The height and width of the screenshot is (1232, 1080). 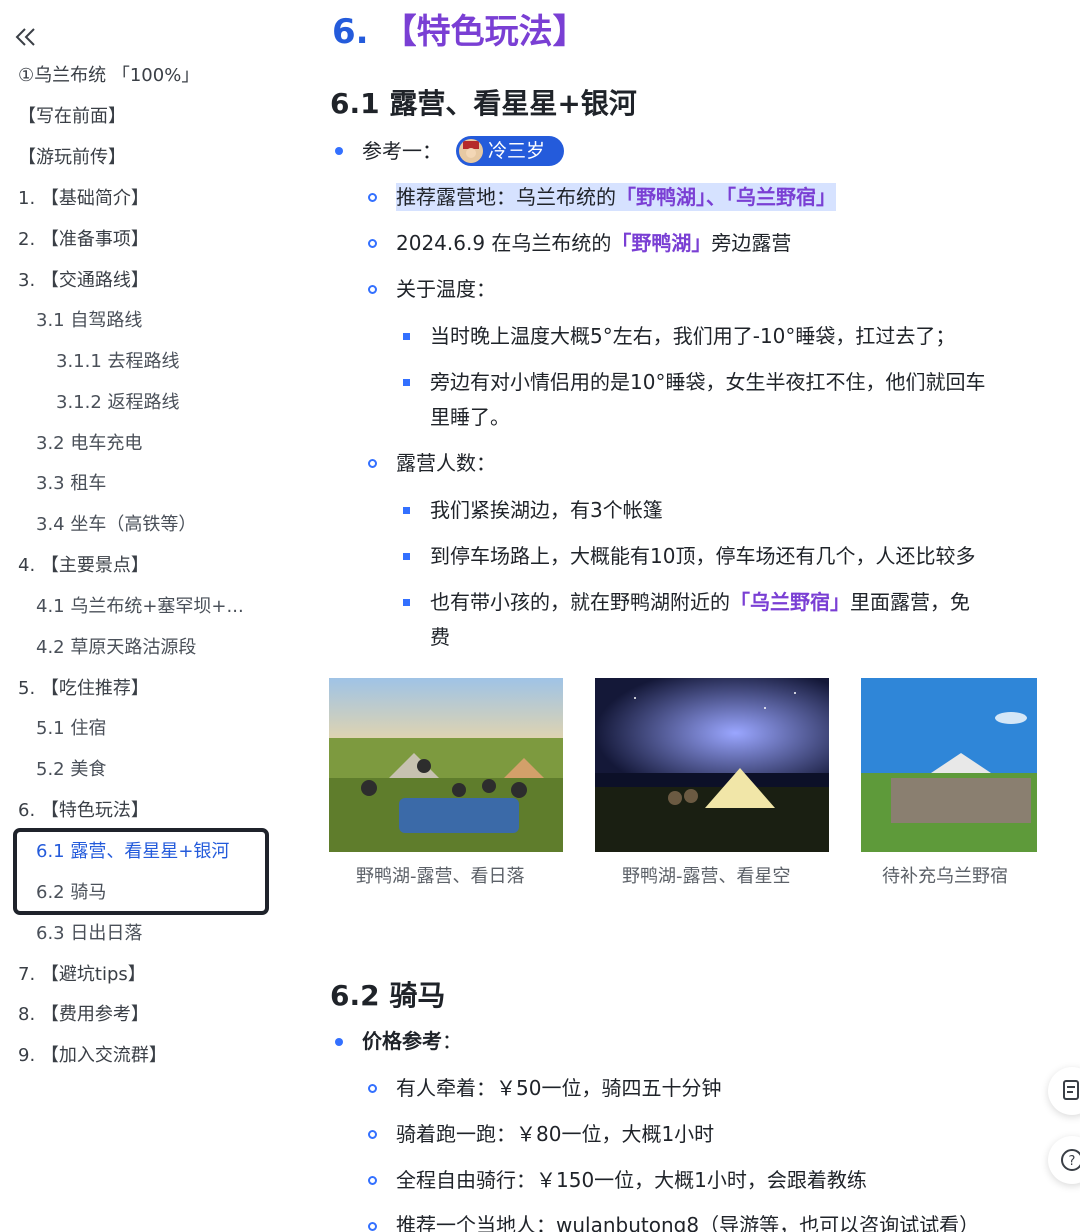 What do you see at coordinates (118, 362) in the screenshot?
I see `toc-item-outbound-route: 3.1.1 去程路线` at bounding box center [118, 362].